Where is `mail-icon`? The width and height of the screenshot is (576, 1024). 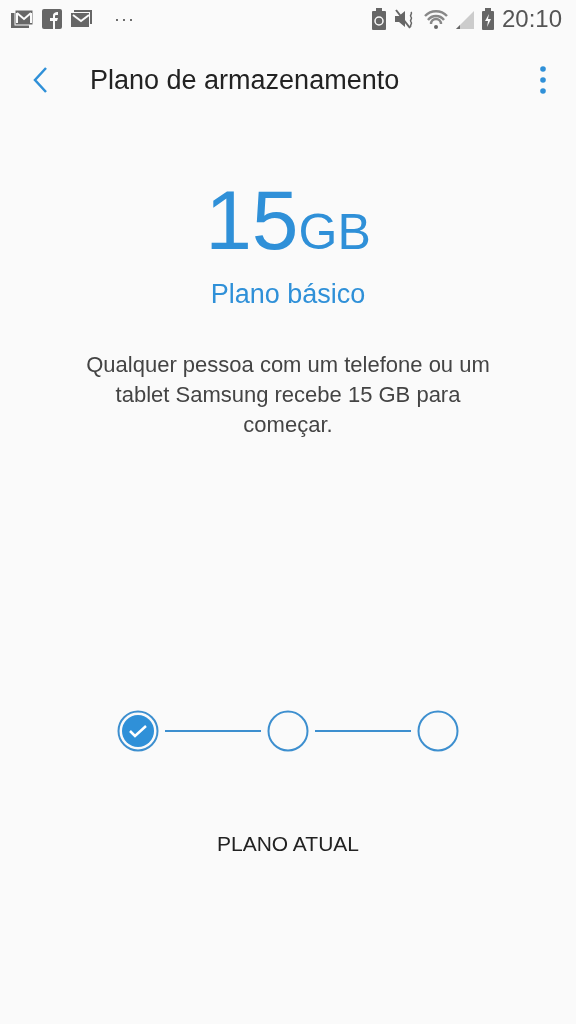 mail-icon is located at coordinates (22, 19).